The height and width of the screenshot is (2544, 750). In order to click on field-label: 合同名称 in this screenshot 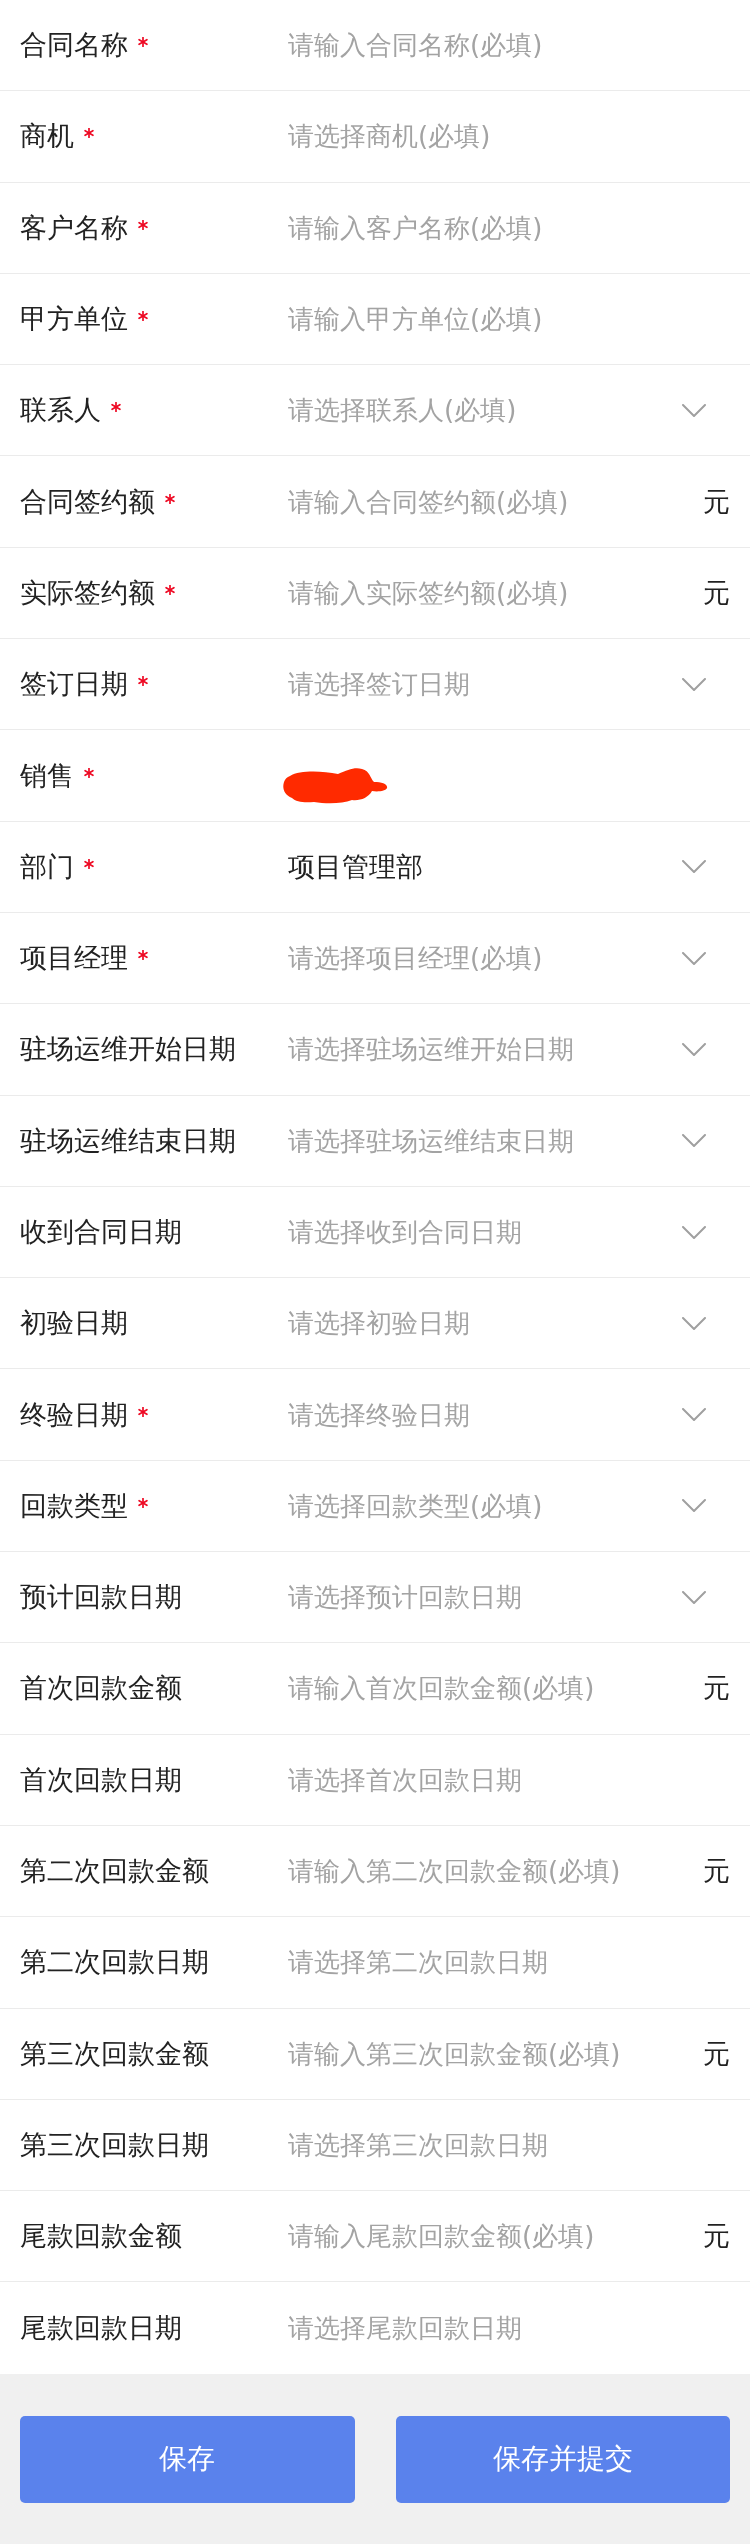, I will do `click(74, 45)`.